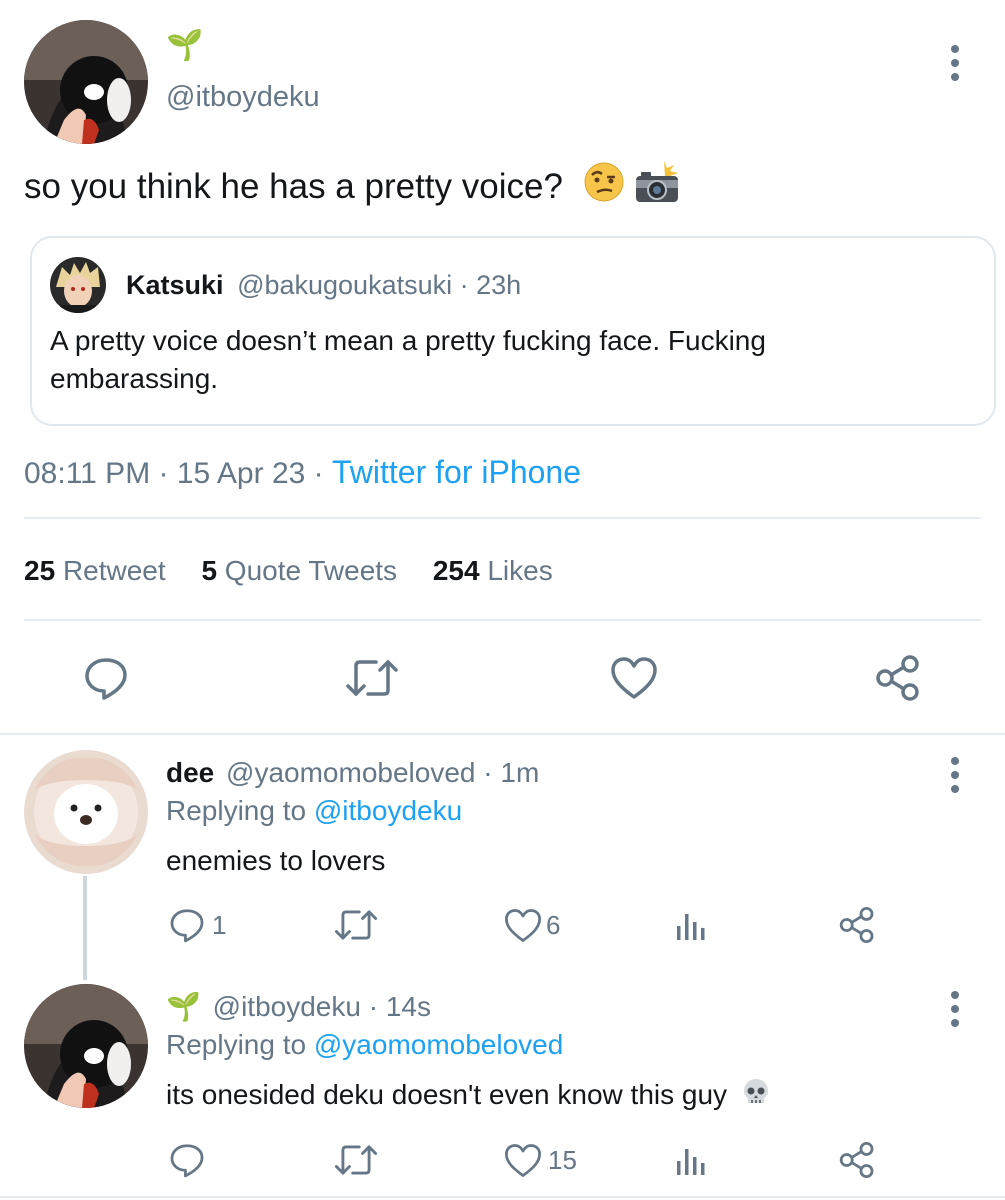 This screenshot has width=1005, height=1200. I want to click on tweet-stats: 25 Retweet 5 Quote Tweets 254 Likes, so click(288, 571).